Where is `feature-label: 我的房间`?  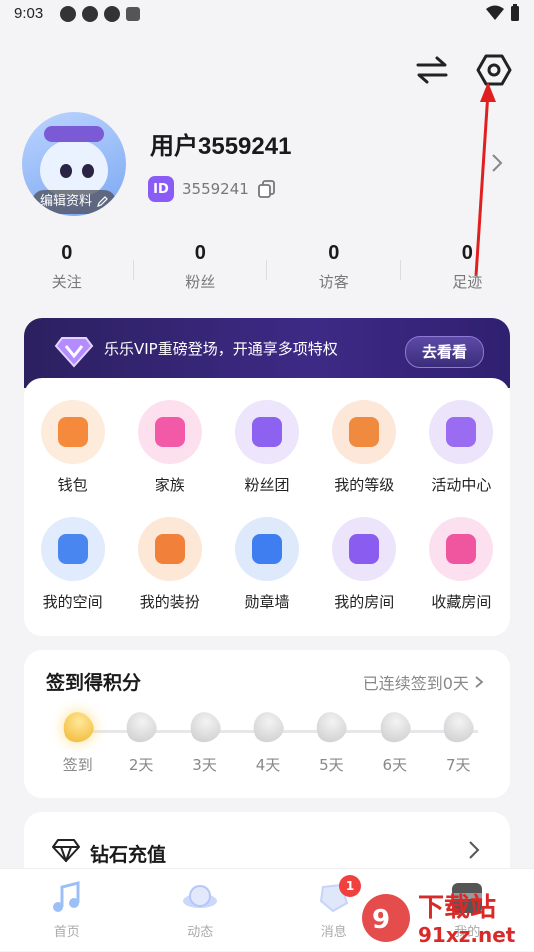 feature-label: 我的房间 is located at coordinates (364, 601).